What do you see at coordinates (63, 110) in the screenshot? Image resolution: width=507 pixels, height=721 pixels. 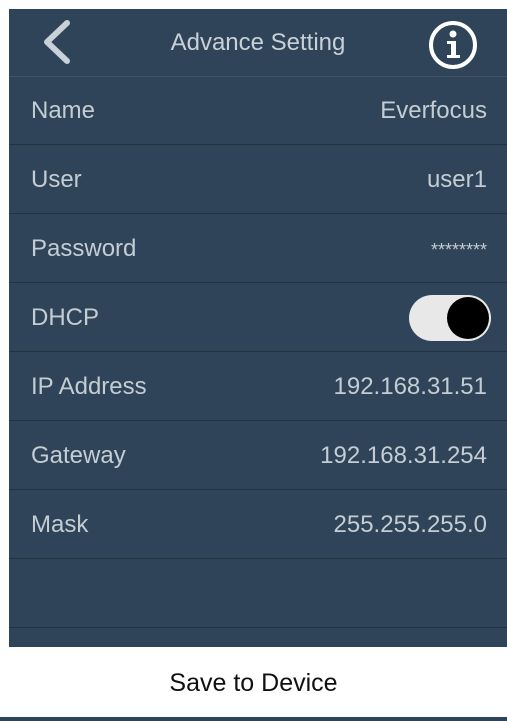 I see `name-label: Name` at bounding box center [63, 110].